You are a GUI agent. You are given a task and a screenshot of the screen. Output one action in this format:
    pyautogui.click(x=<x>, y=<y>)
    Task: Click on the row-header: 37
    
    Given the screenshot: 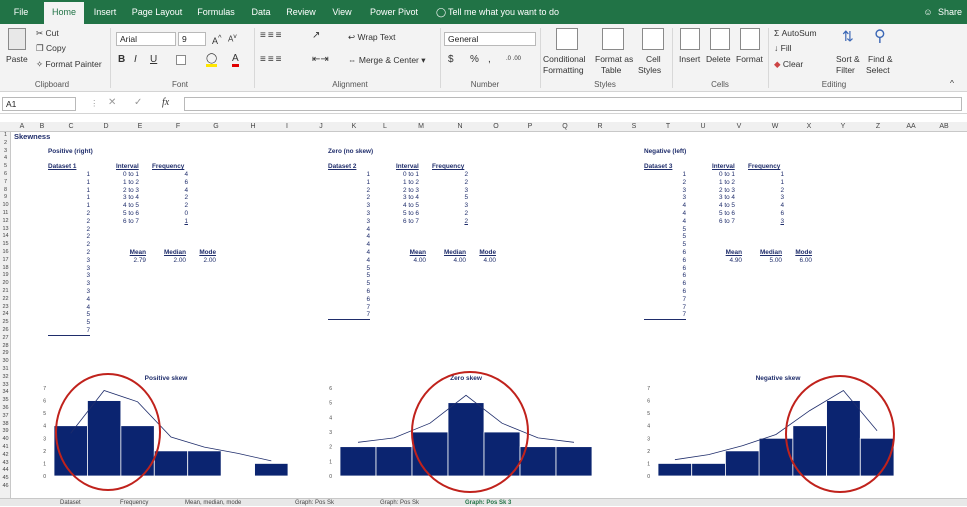 What is the action you would take?
    pyautogui.click(x=5, y=417)
    